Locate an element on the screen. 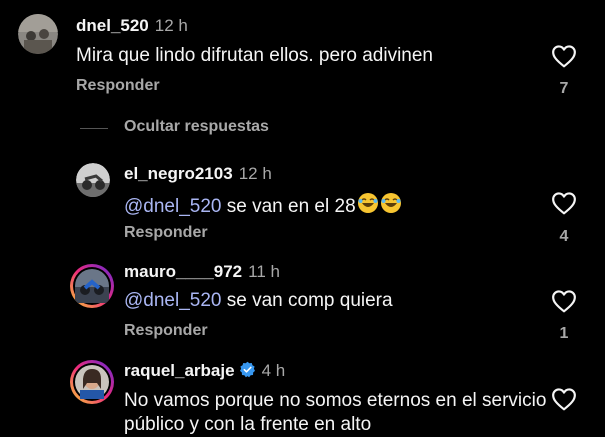  timestamp: 11 h is located at coordinates (264, 271).